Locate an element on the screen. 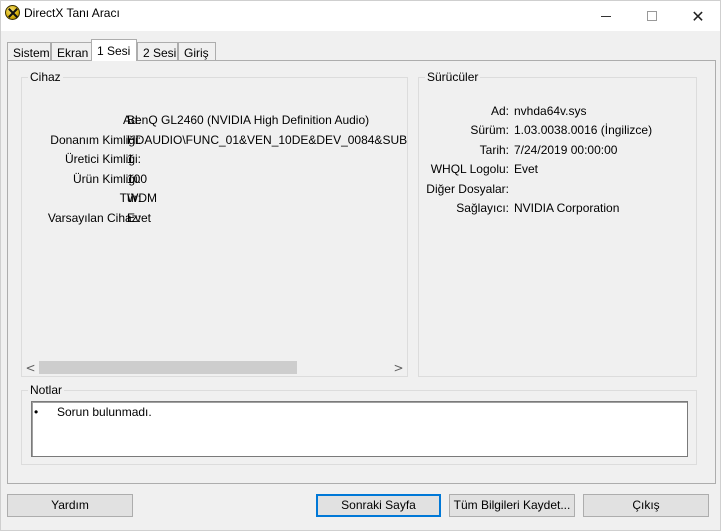 This screenshot has width=721, height=531. close-button: ✕ is located at coordinates (698, 16).